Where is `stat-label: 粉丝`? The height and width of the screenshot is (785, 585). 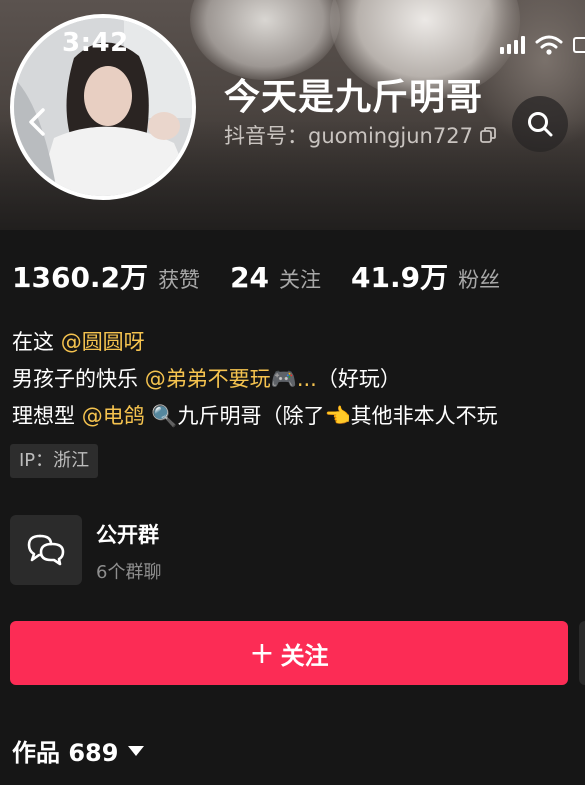 stat-label: 粉丝 is located at coordinates (479, 280).